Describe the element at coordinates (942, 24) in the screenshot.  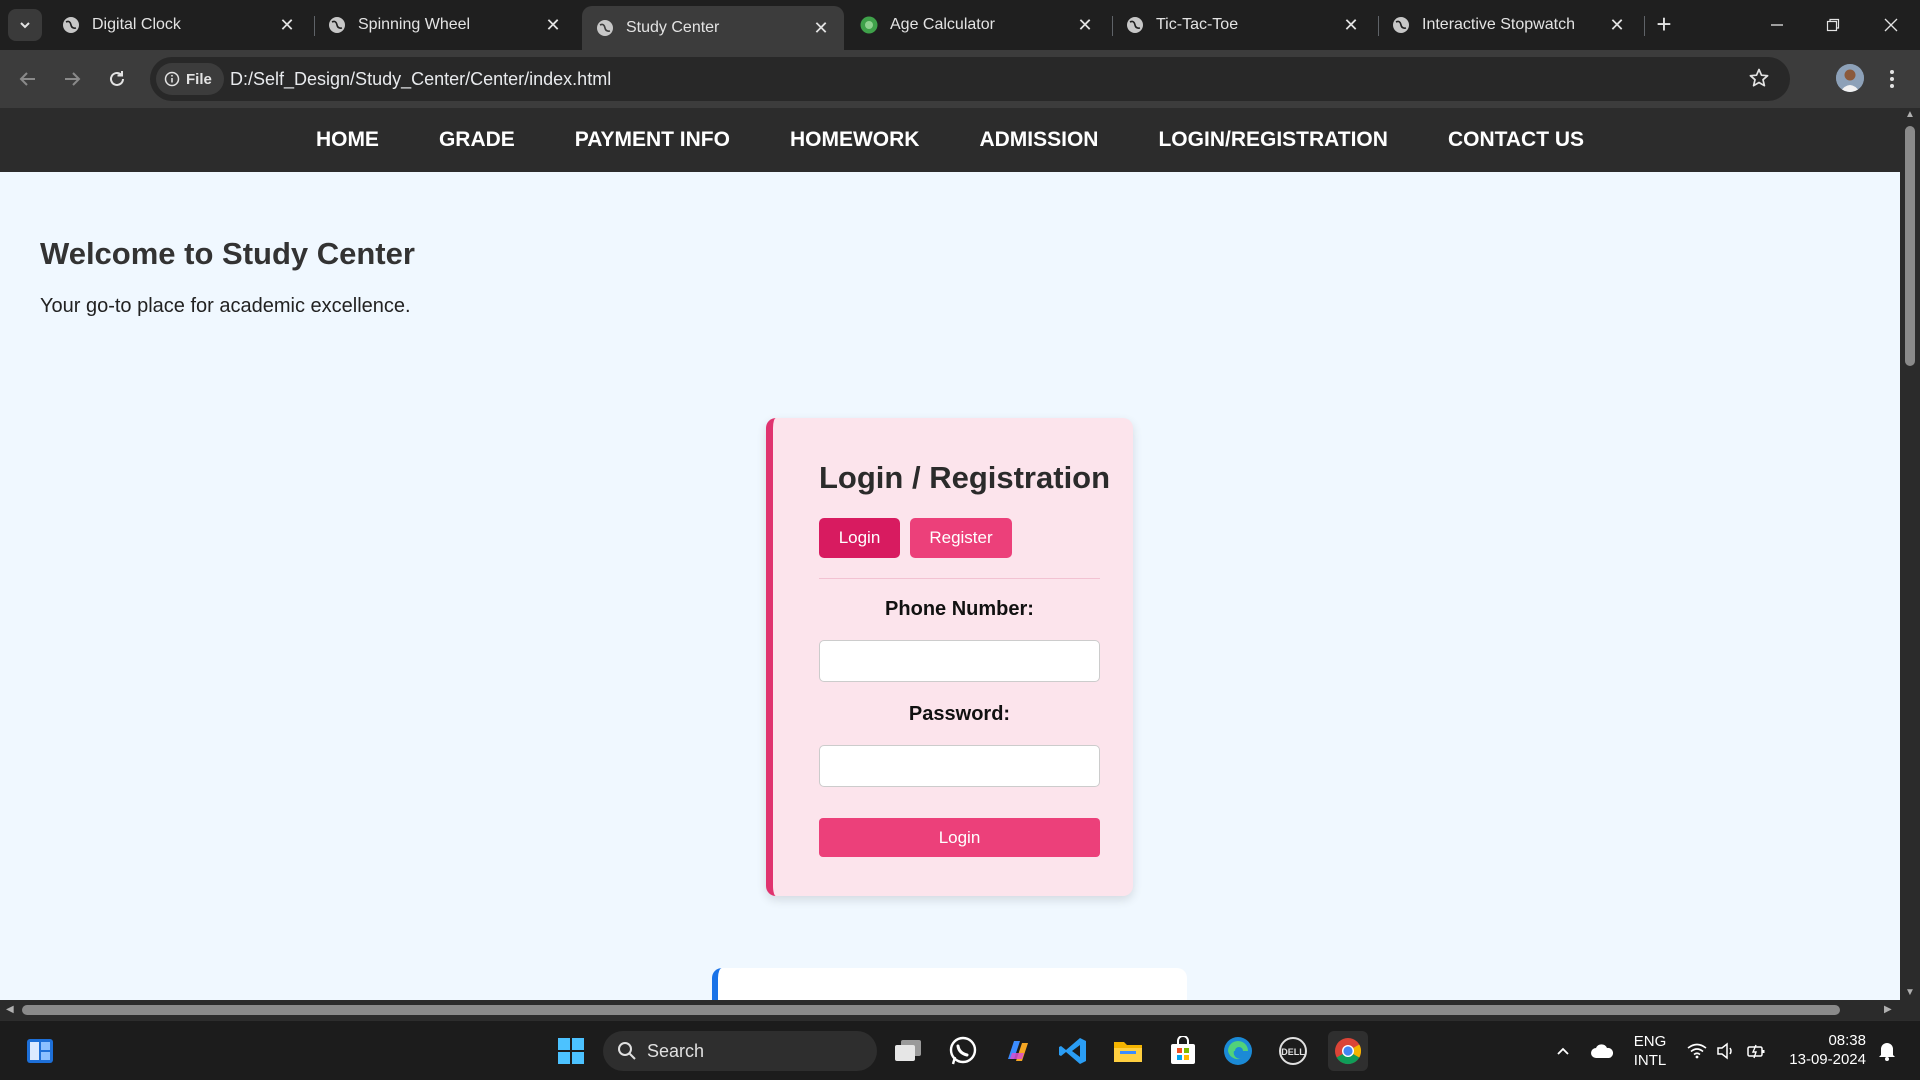
I see `tab-title: Age Calculator` at that location.